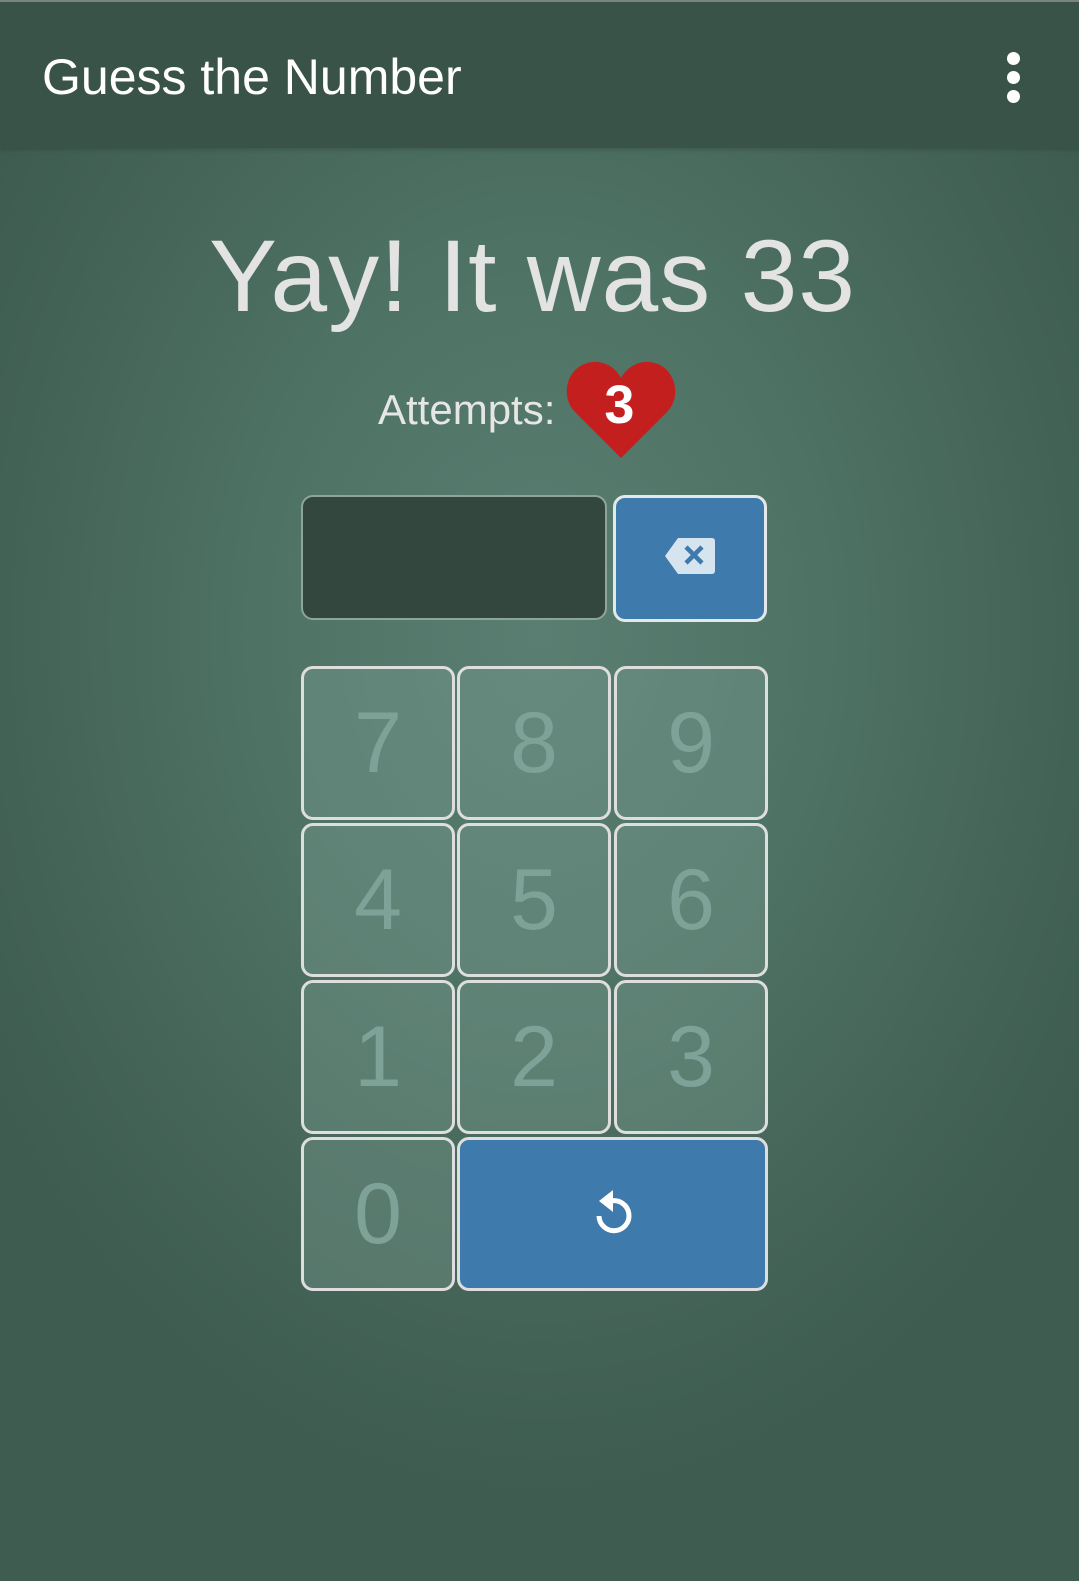 This screenshot has width=1079, height=1581. What do you see at coordinates (532, 276) in the screenshot?
I see `result-message: Yay! It was 33` at bounding box center [532, 276].